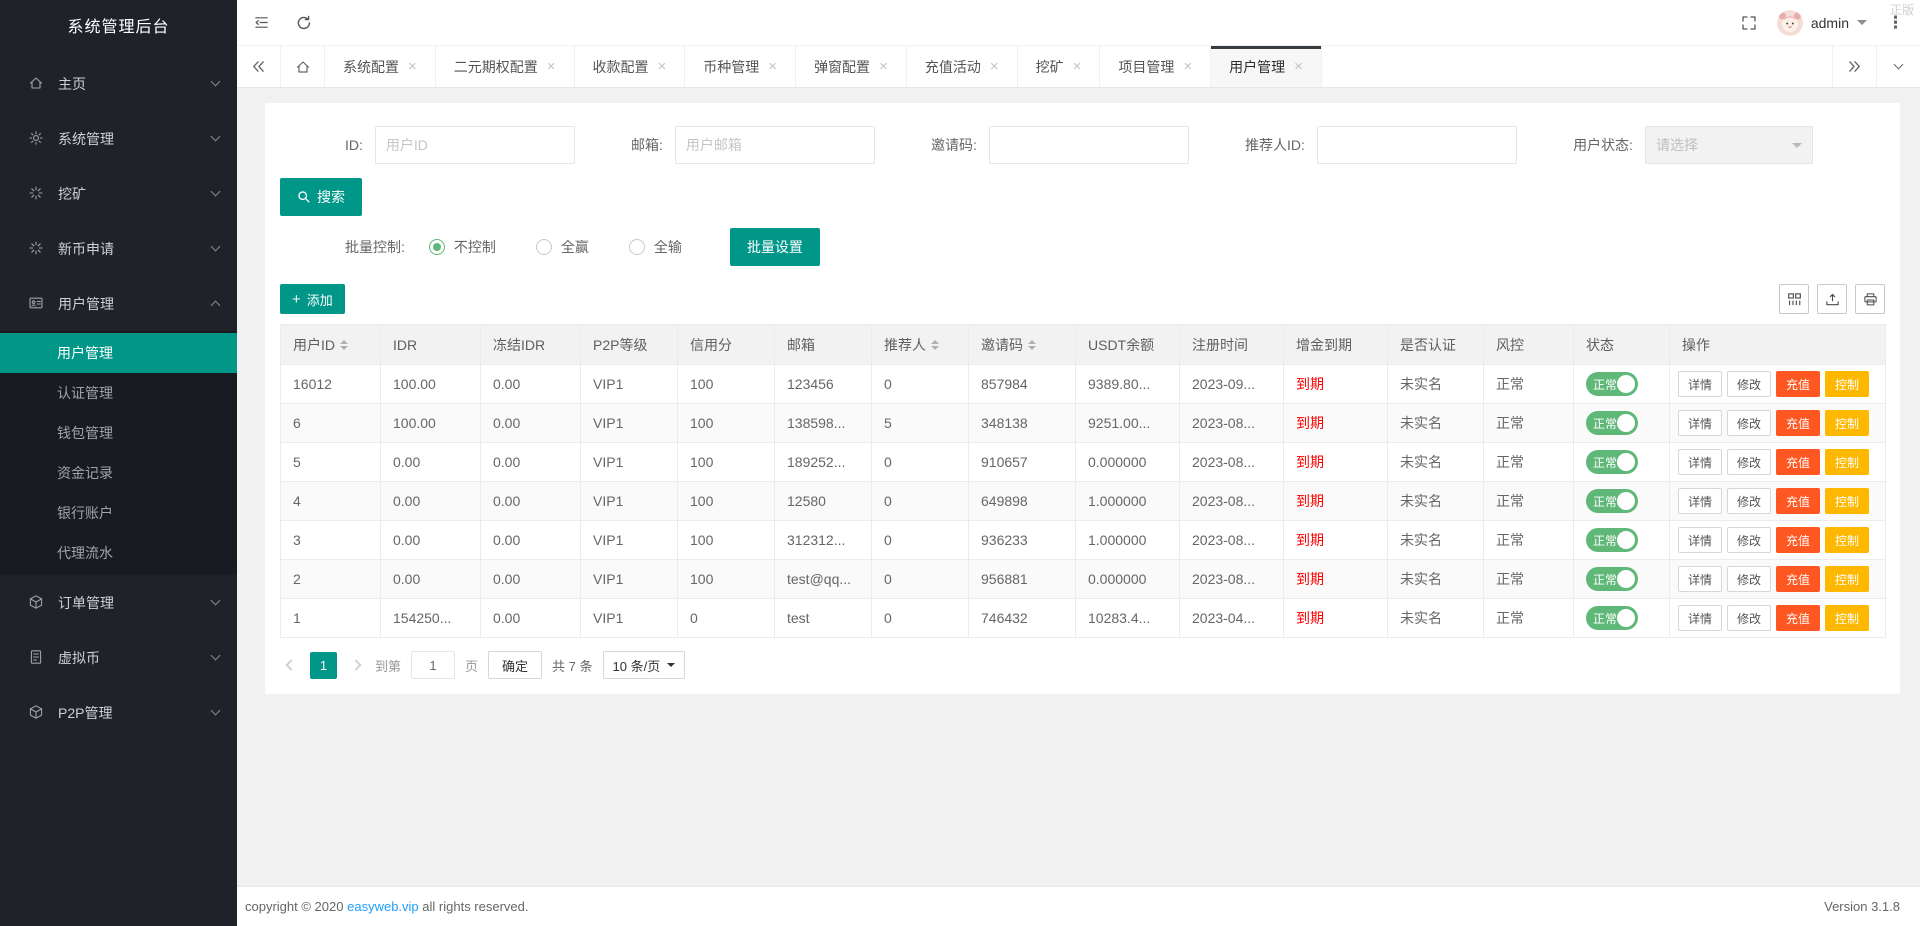  What do you see at coordinates (1895, 23) in the screenshot?
I see `more-menu-icon: ⋮` at bounding box center [1895, 23].